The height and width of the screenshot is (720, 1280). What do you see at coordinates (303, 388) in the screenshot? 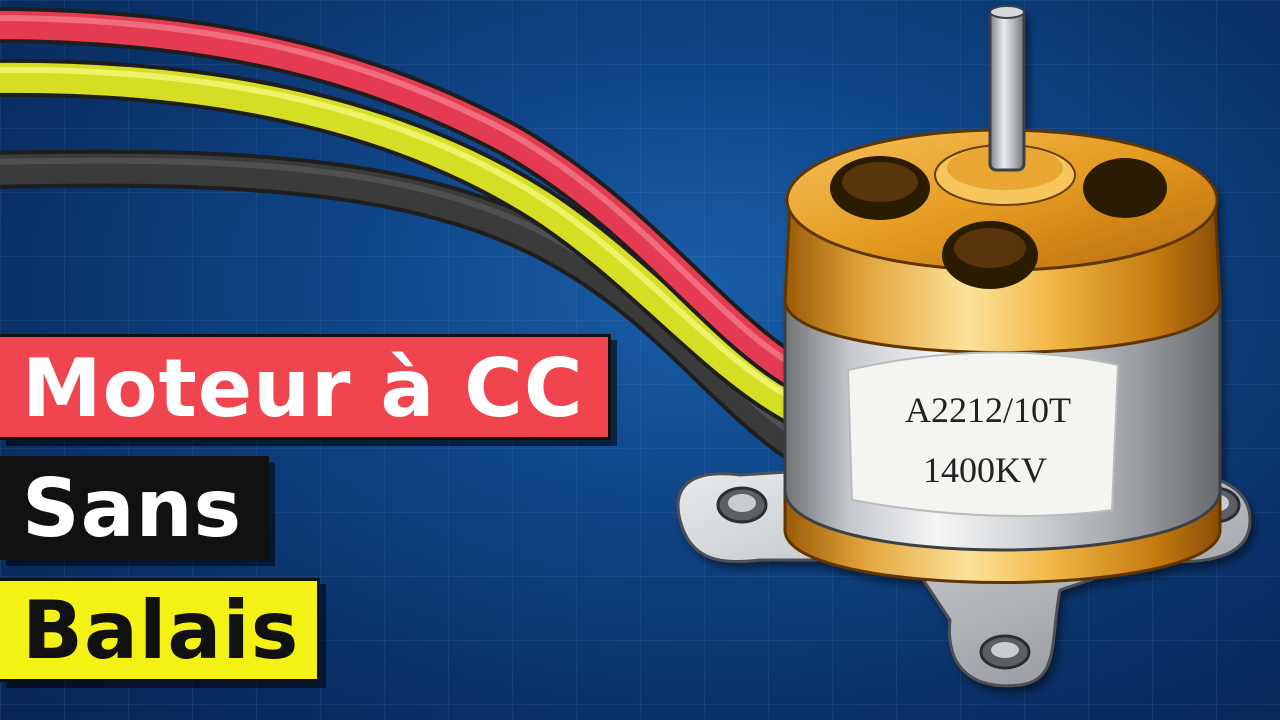
I see `title-line-1-text: Moteur à CC` at bounding box center [303, 388].